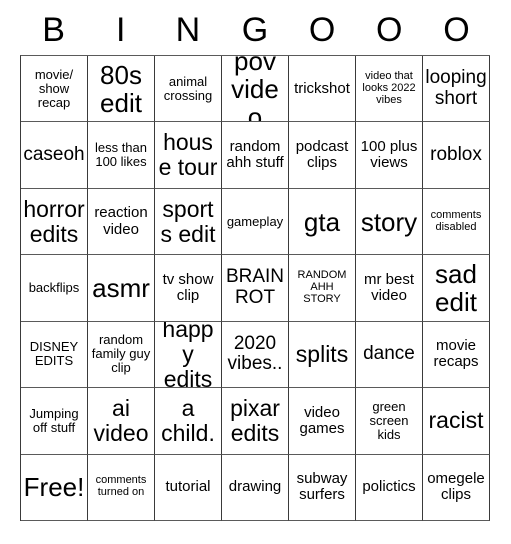 The image size is (511, 544). I want to click on bingo-cell-label: gameplay, so click(255, 221).